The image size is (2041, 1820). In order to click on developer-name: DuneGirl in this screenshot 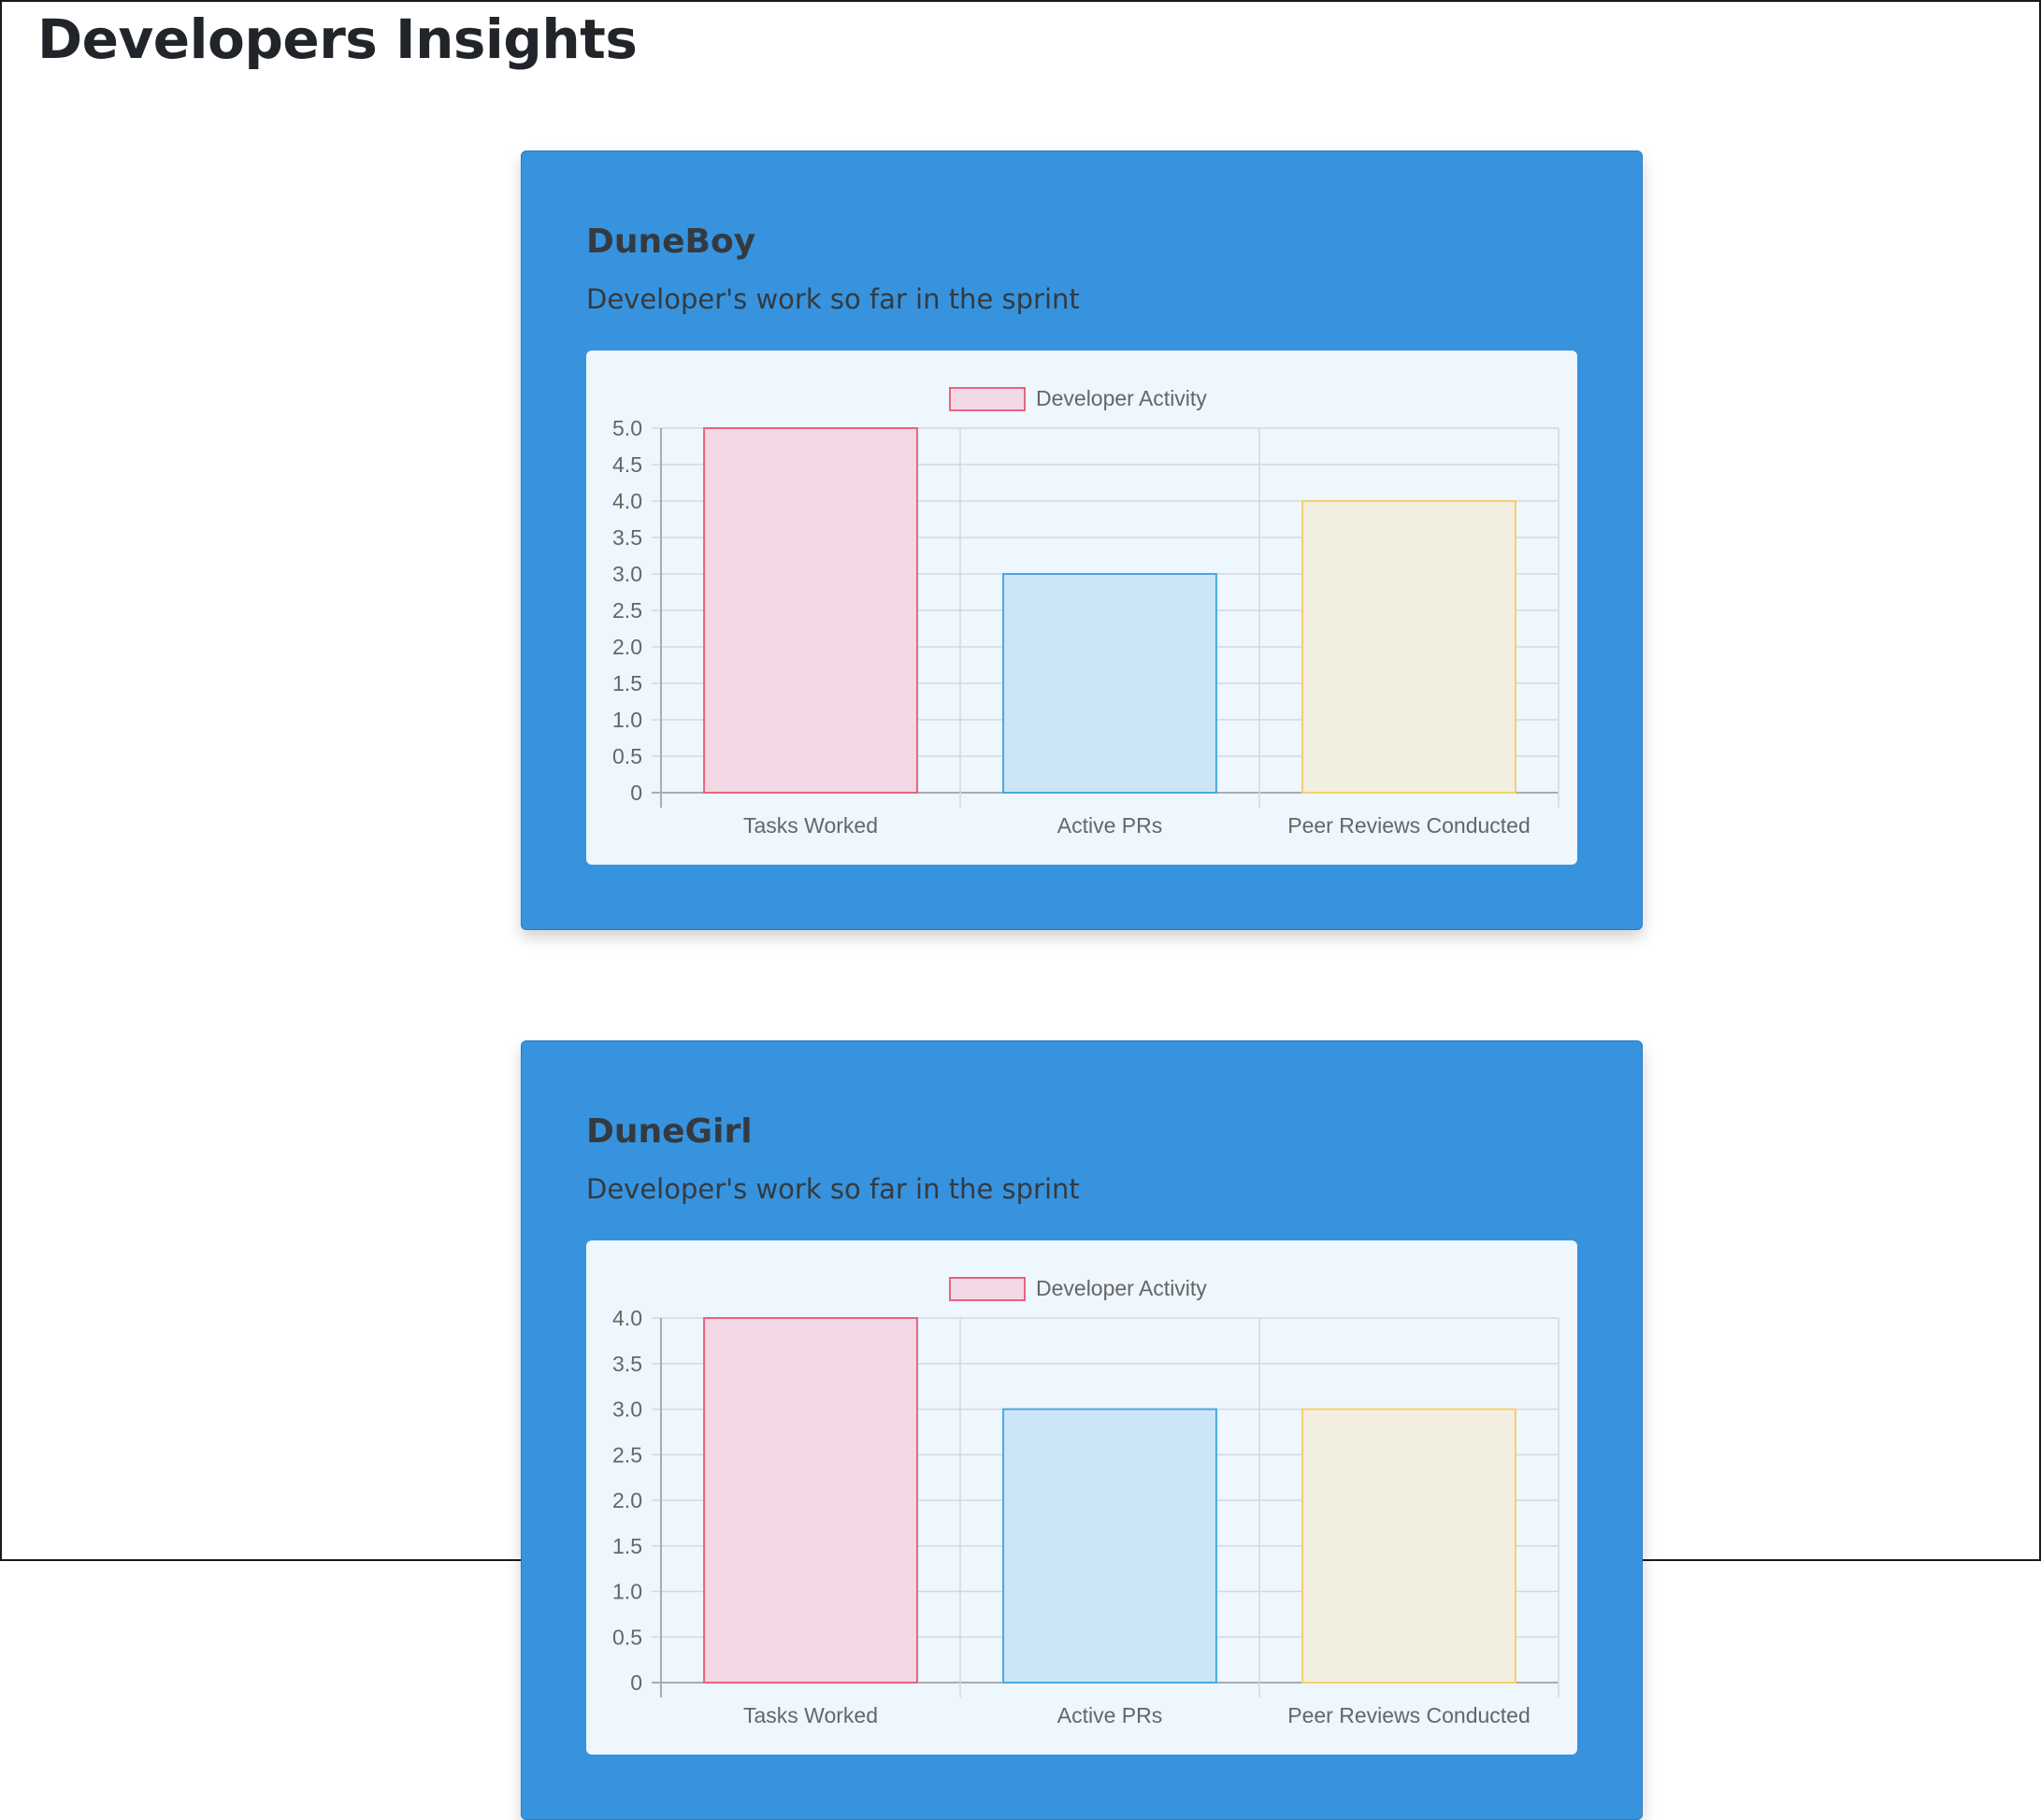, I will do `click(669, 1131)`.